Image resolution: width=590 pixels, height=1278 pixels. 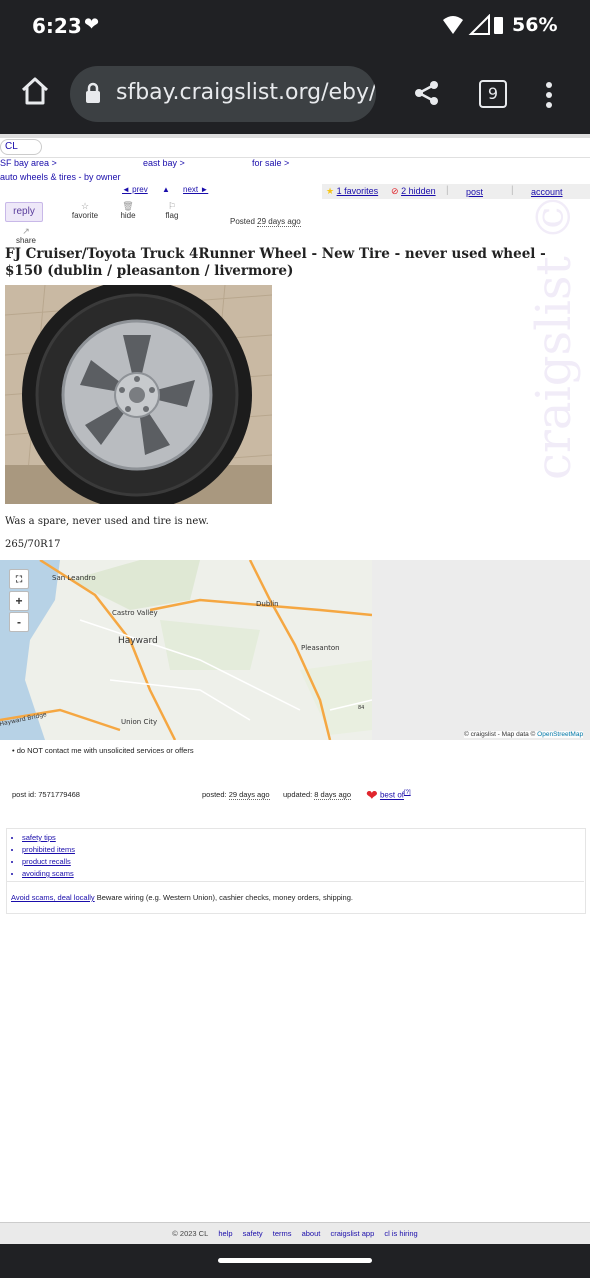 I want to click on zoom-in-button: +, so click(x=19, y=601).